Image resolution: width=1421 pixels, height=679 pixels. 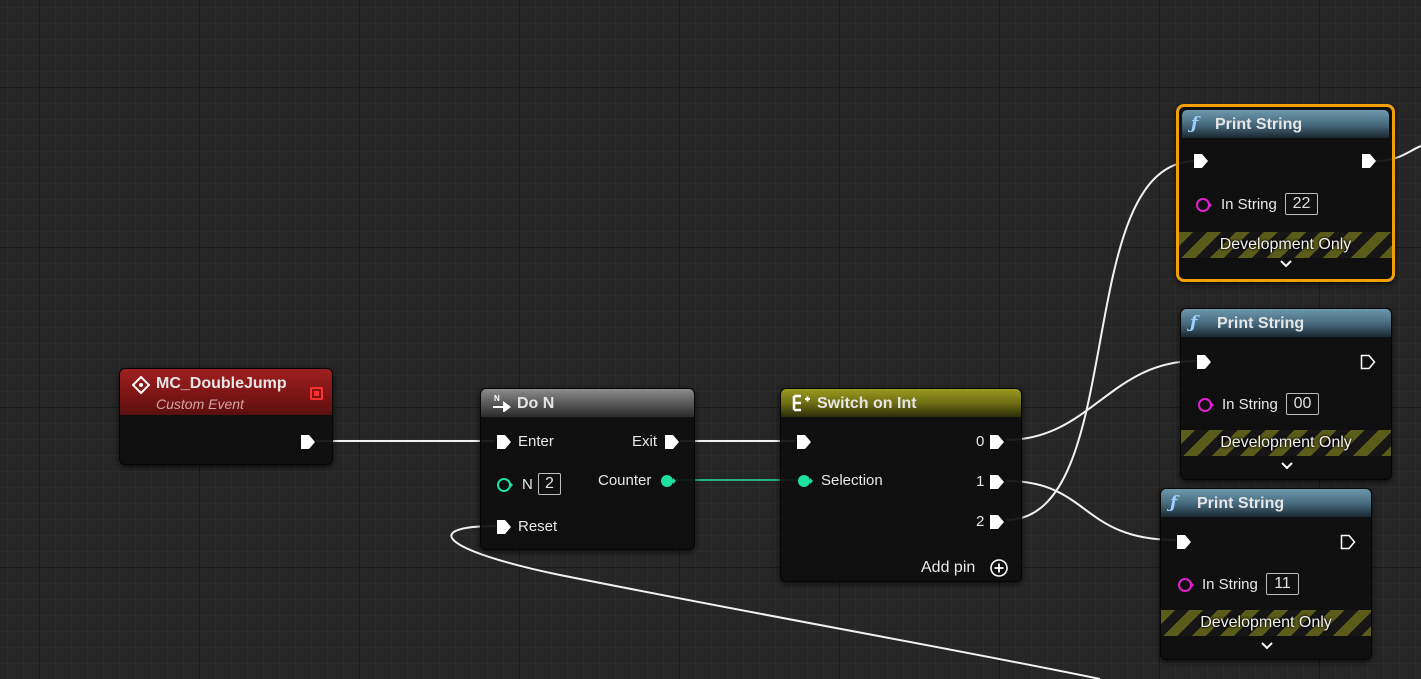 What do you see at coordinates (1348, 544) in the screenshot?
I see `print3-exec-out-pin` at bounding box center [1348, 544].